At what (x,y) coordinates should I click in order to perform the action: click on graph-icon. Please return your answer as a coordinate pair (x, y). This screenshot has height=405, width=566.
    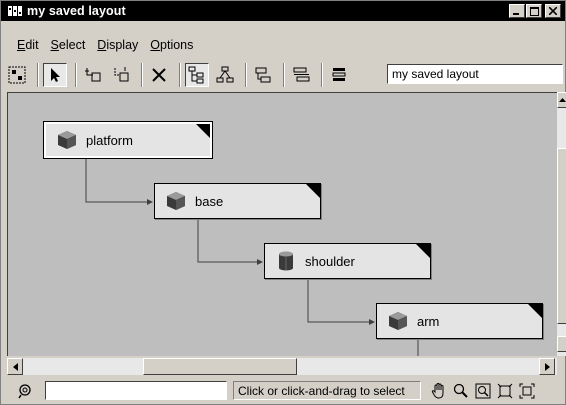
    Looking at the image, I should click on (263, 75).